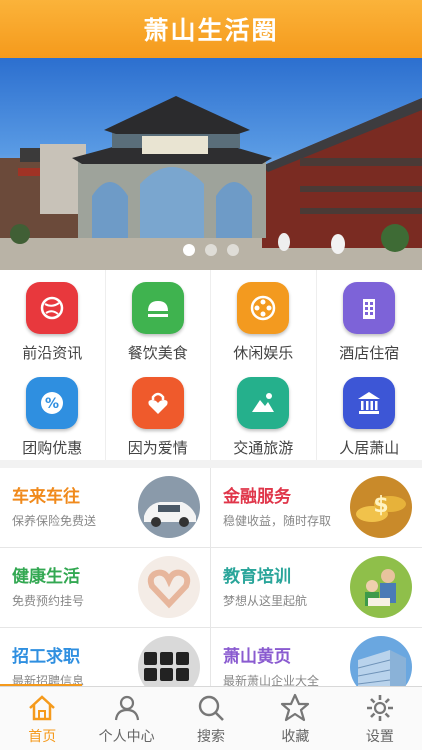  I want to click on gold-coins-photo: $, so click(381, 507).